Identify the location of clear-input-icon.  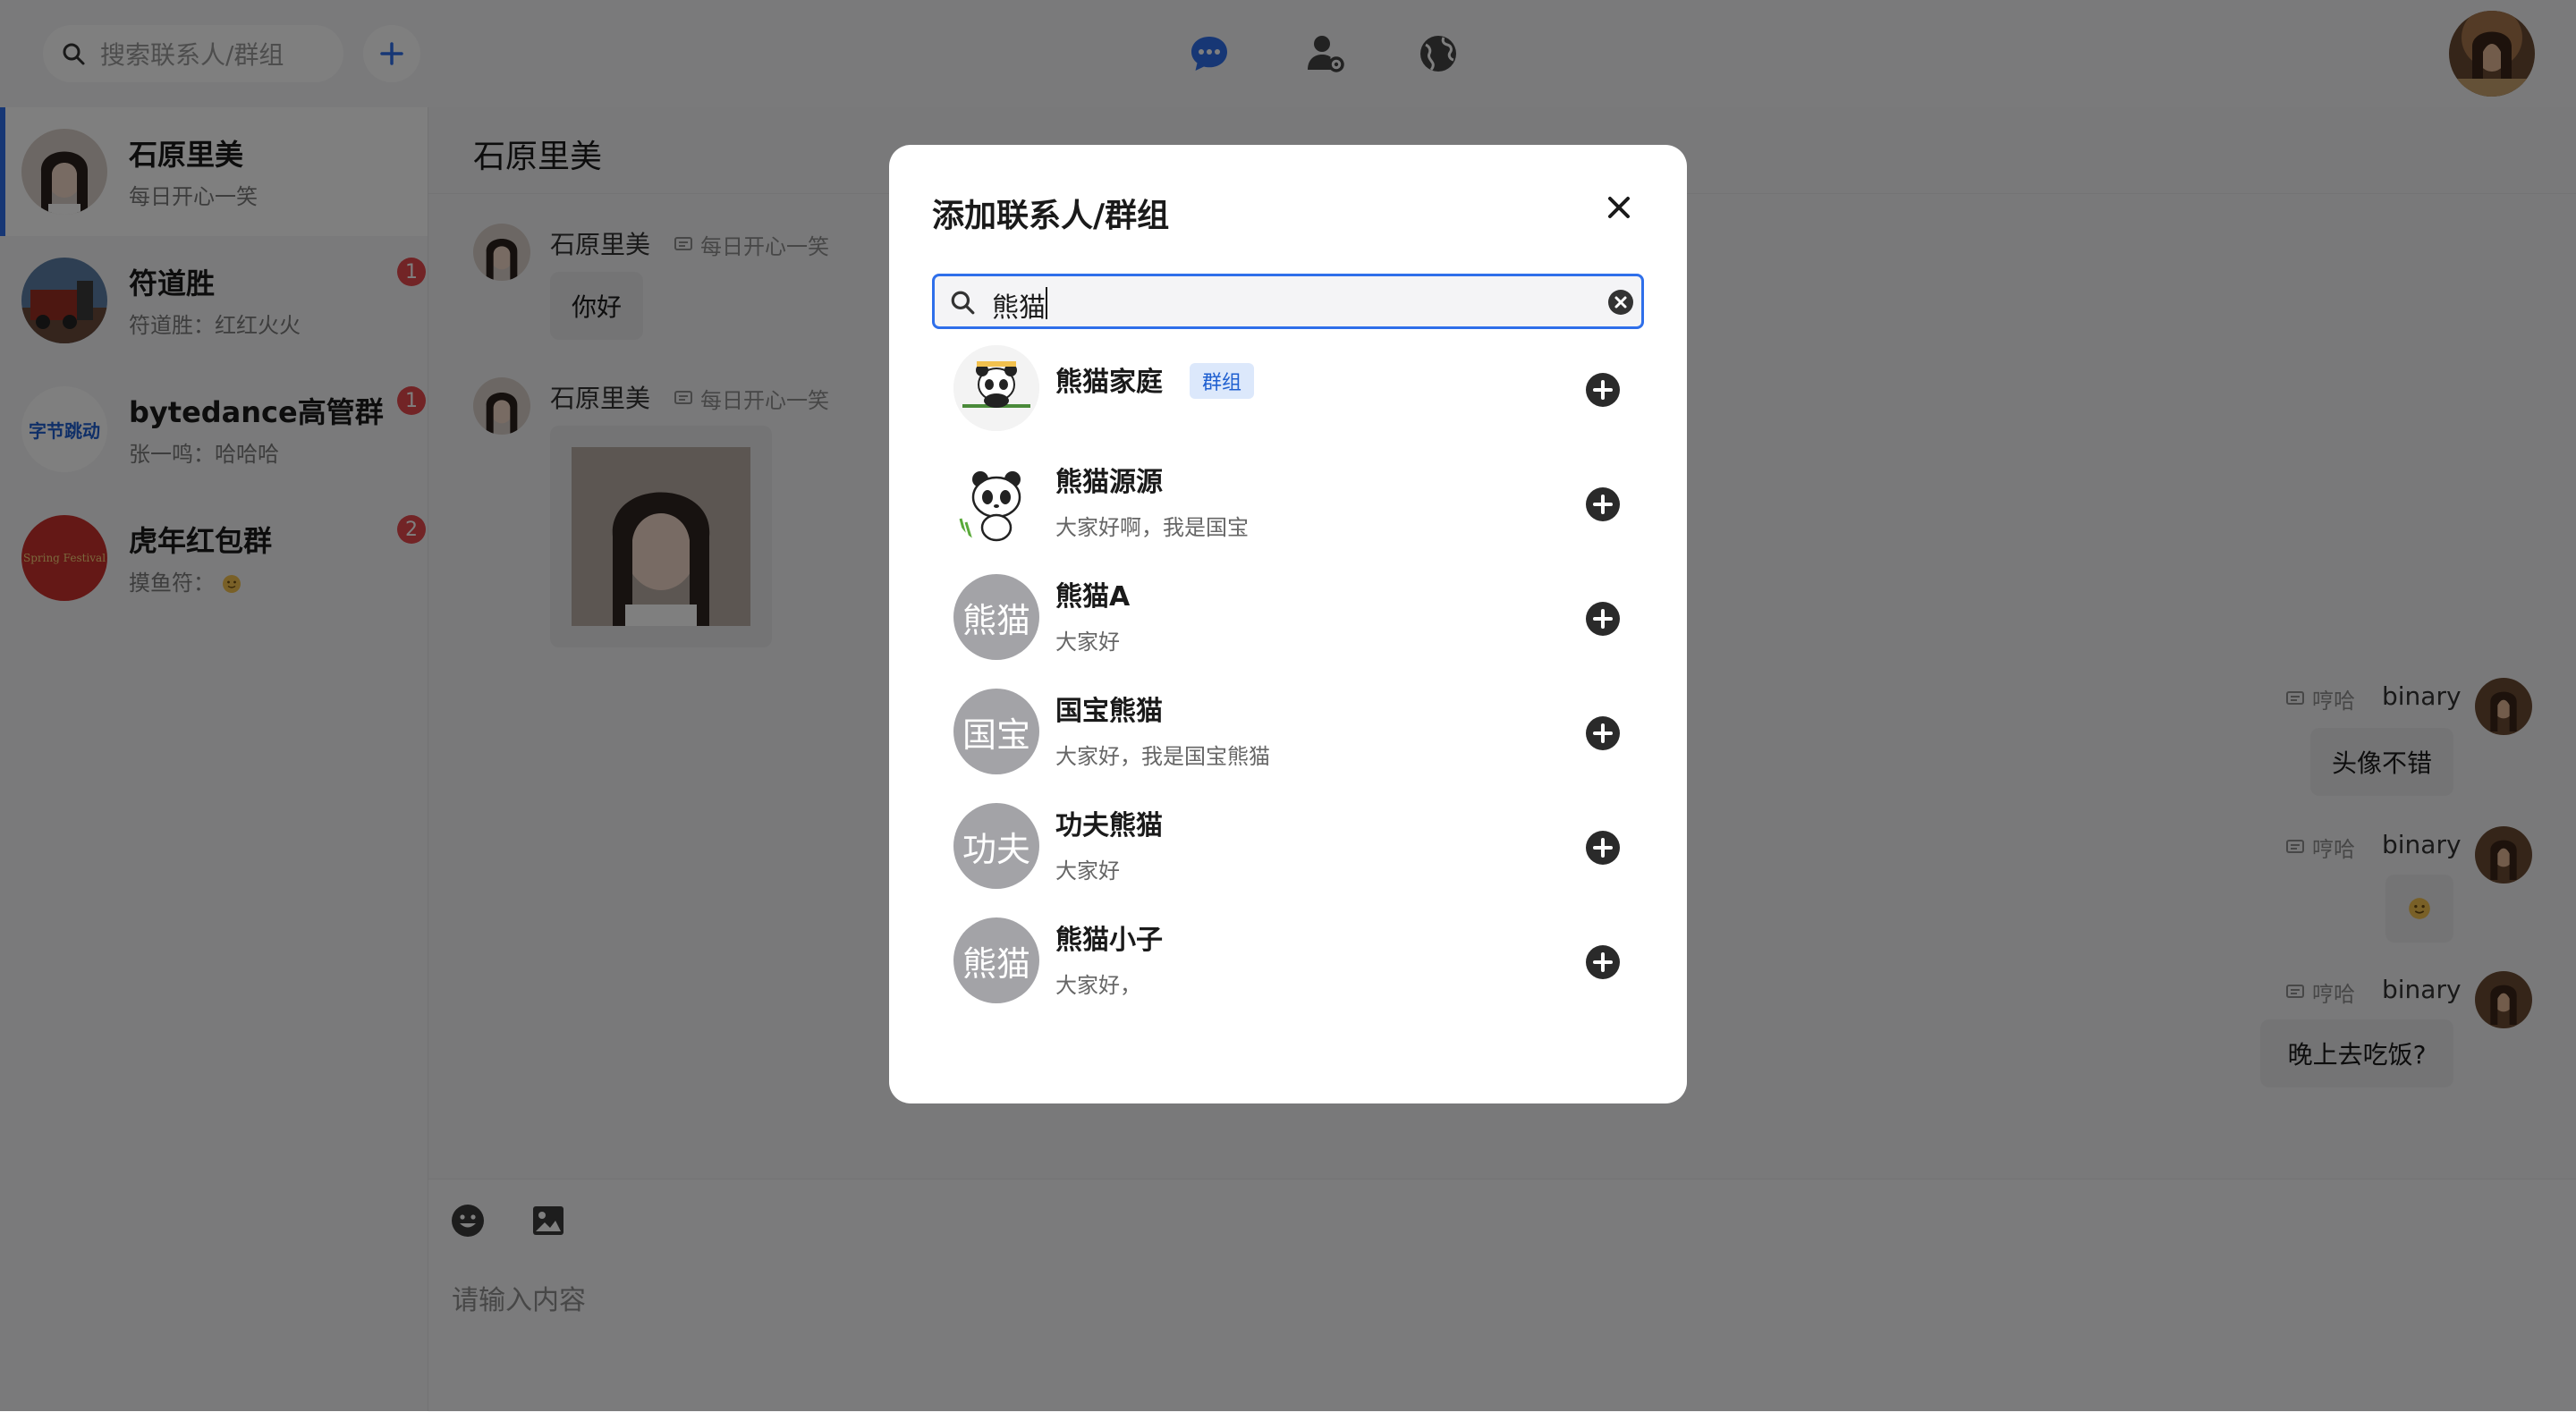
(1620, 302).